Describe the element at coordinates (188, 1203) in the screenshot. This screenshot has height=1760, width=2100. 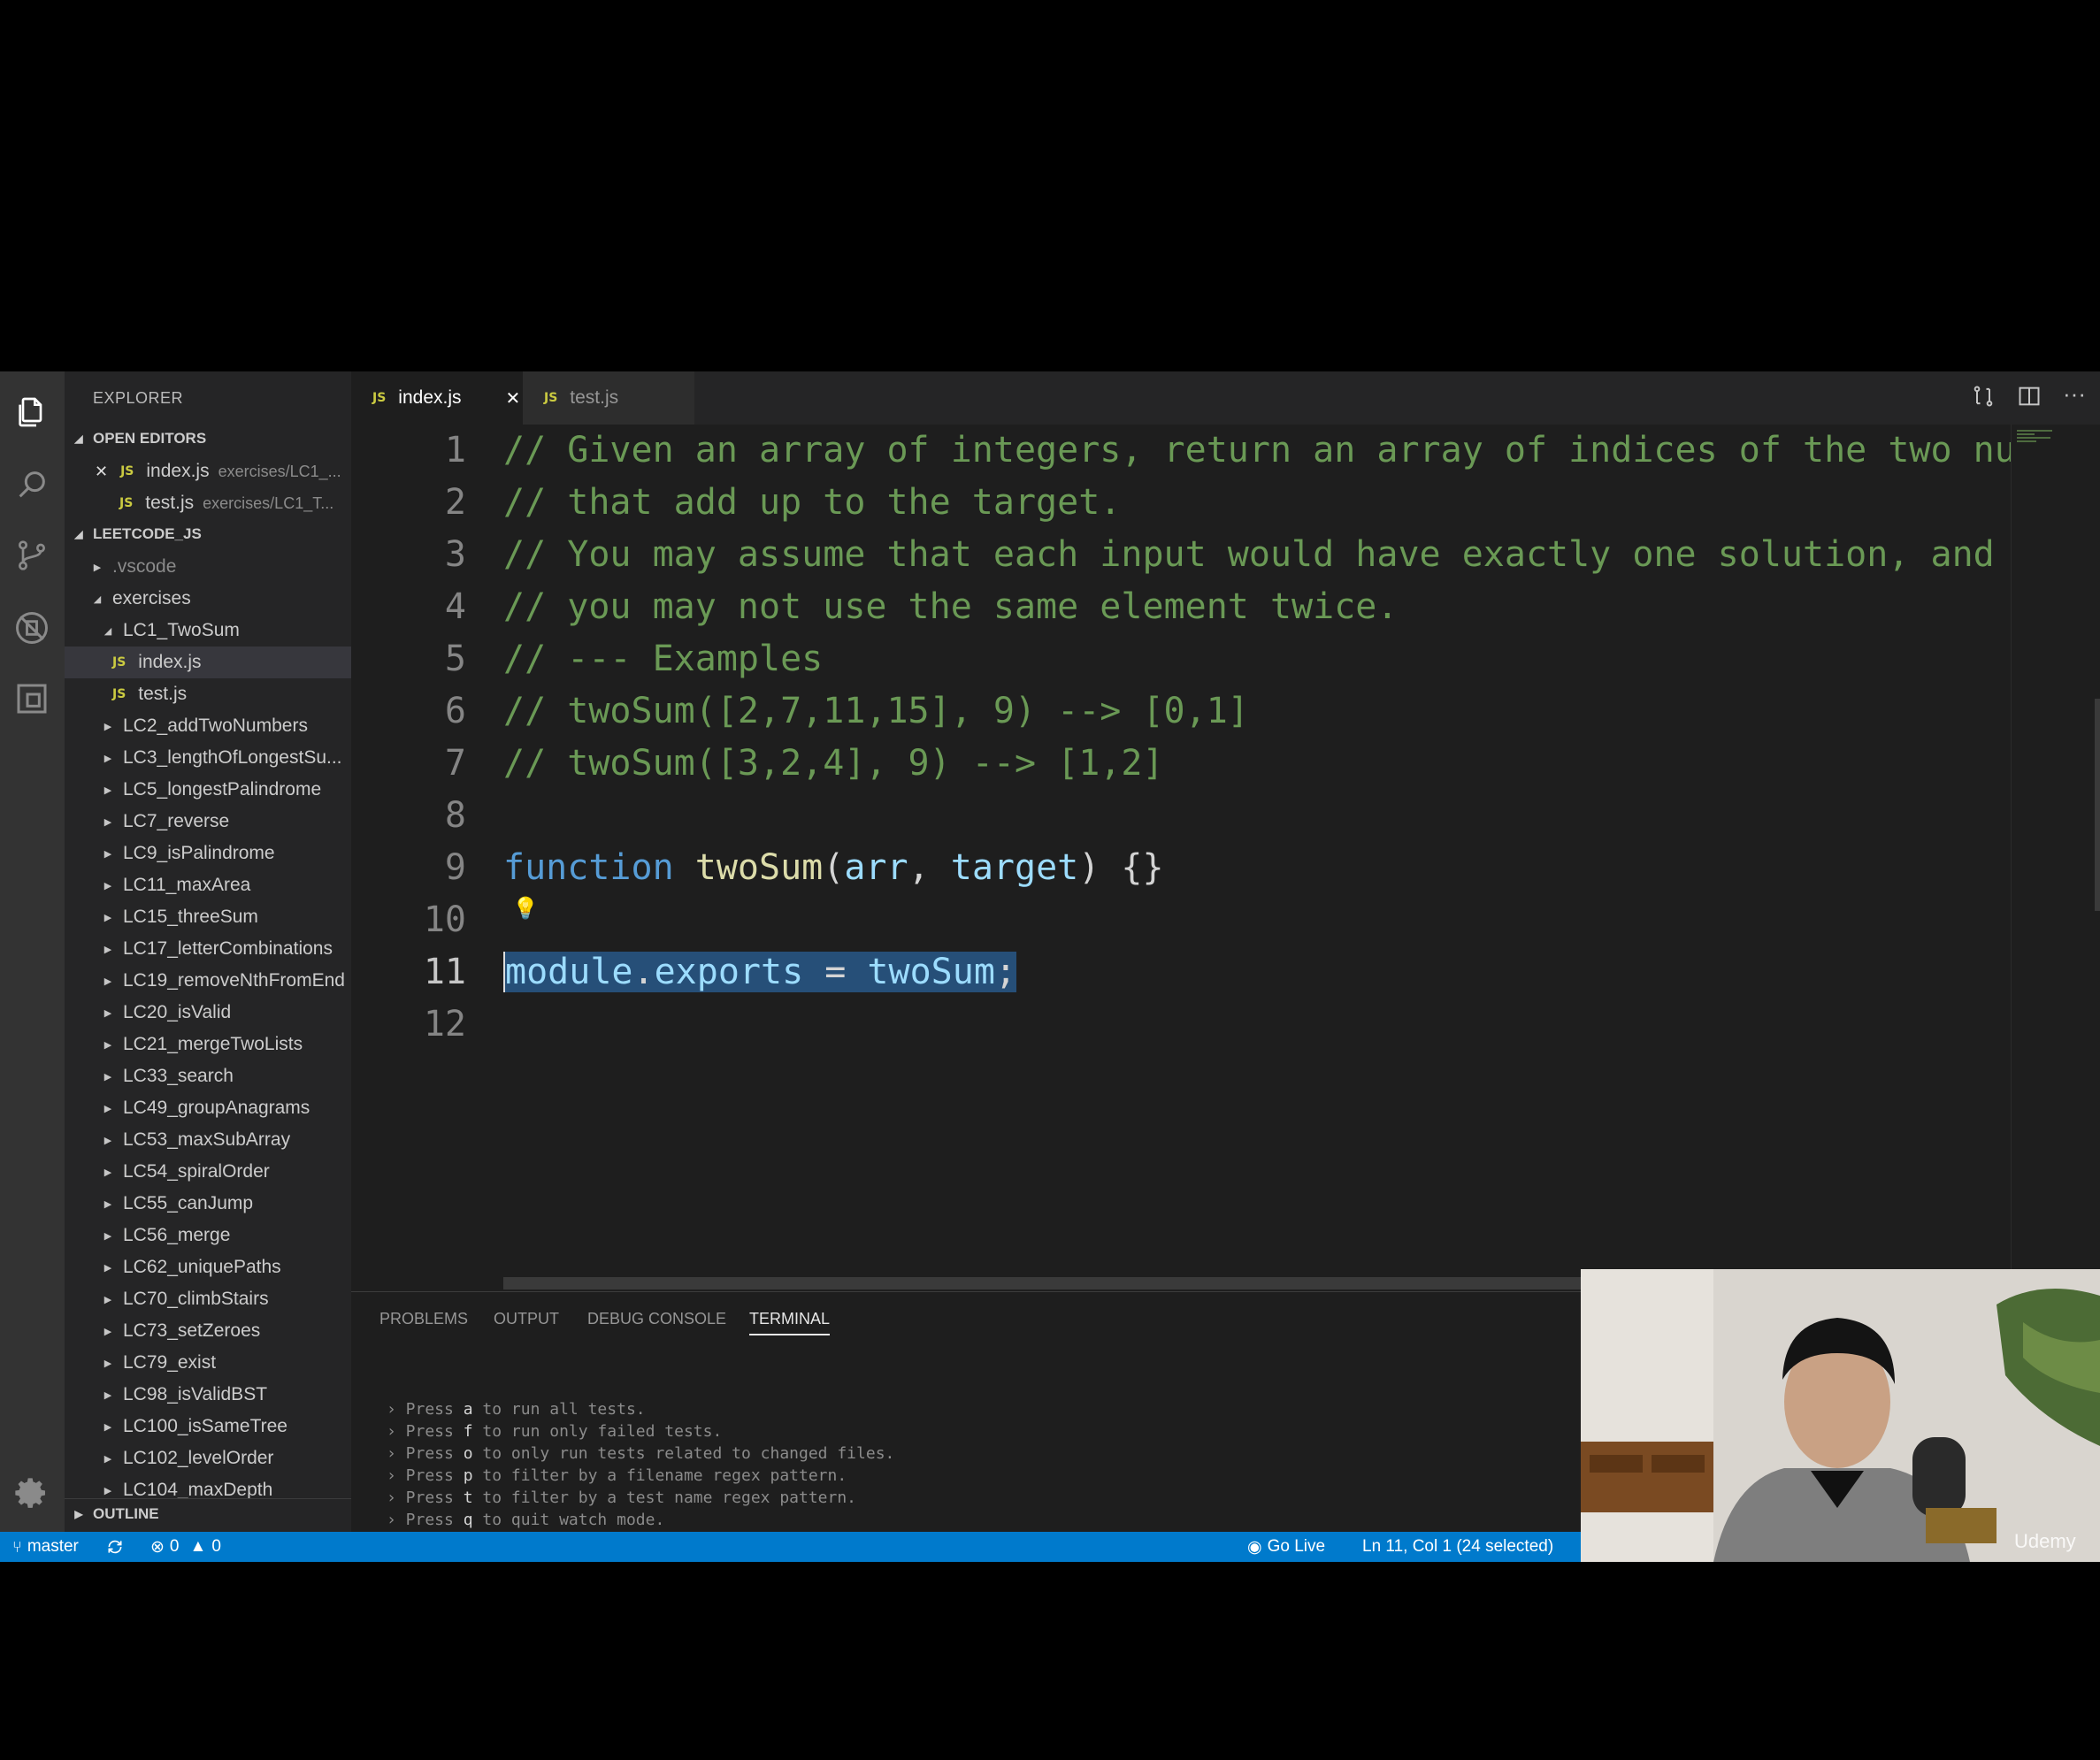
I see `folder-label: LC55_canJump` at that location.